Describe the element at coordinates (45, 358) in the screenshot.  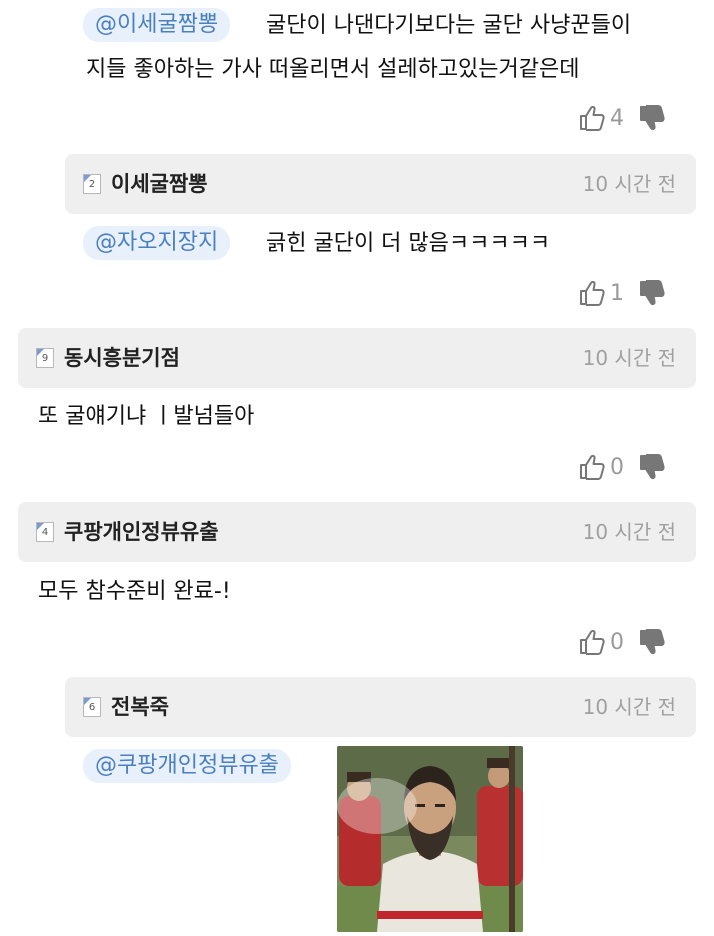
I see `level-badge-icon: 9` at that location.